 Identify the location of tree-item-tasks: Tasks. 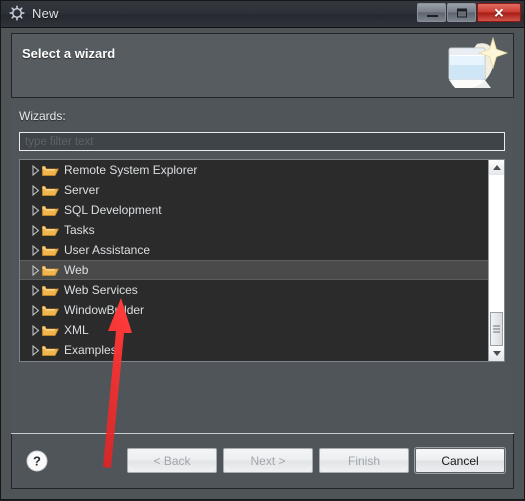
(254, 230).